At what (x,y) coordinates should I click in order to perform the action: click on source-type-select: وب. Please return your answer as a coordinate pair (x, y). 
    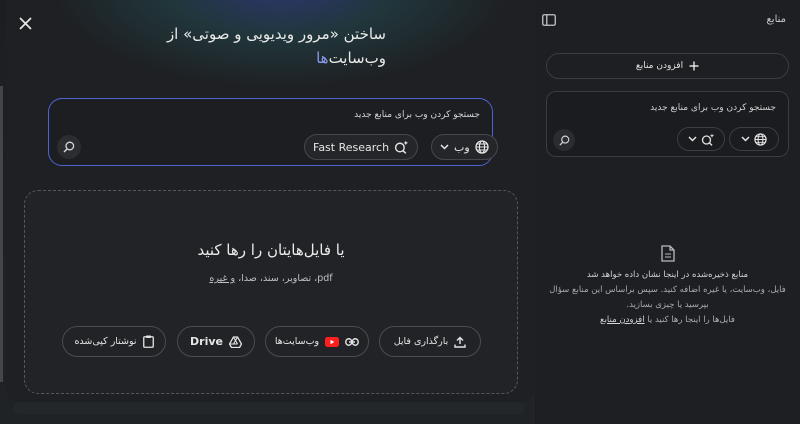
    Looking at the image, I should click on (464, 147).